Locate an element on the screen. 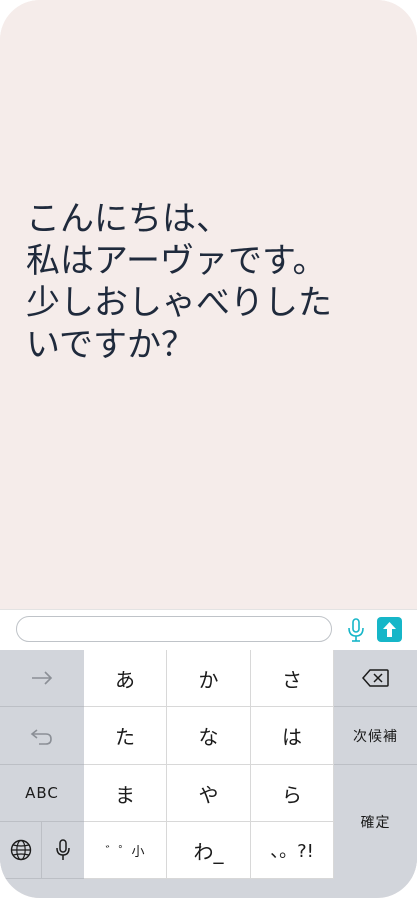 The image size is (417, 898). arrow-key is located at coordinates (42, 678).